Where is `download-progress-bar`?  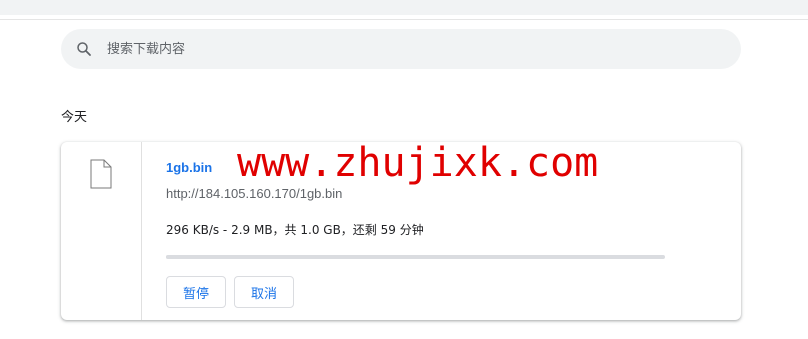
download-progress-bar is located at coordinates (415, 257).